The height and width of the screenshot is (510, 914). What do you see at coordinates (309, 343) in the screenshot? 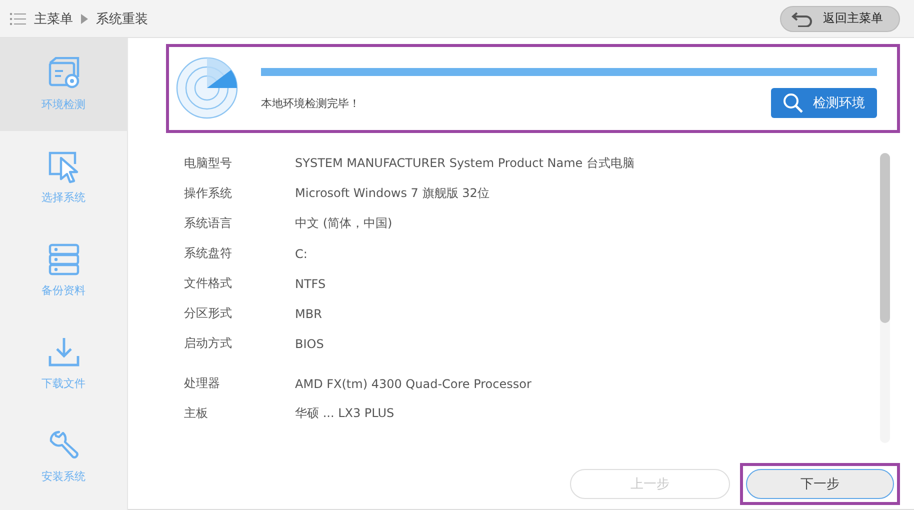
I see `info-value: BIOS` at bounding box center [309, 343].